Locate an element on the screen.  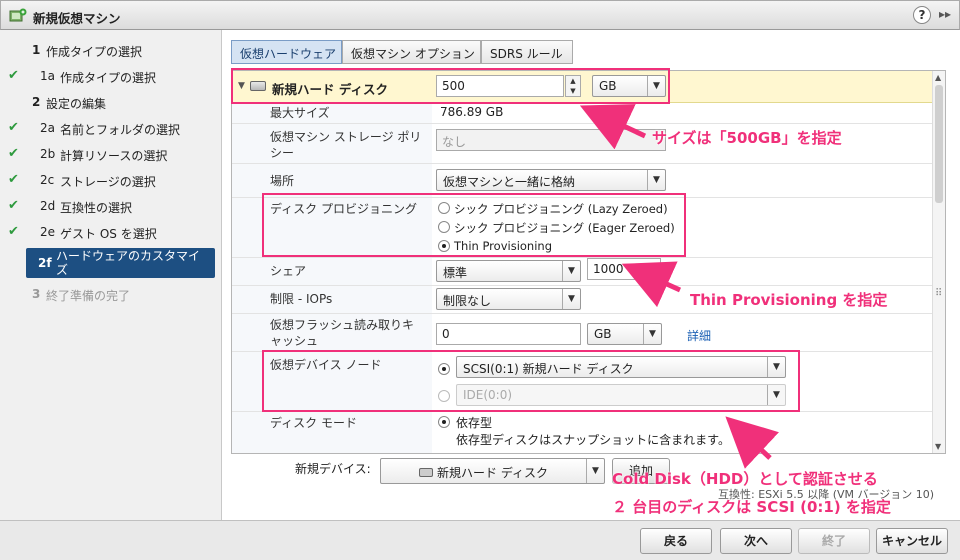
selected-value: 新規ハード ディスク is located at coordinates (492, 473).